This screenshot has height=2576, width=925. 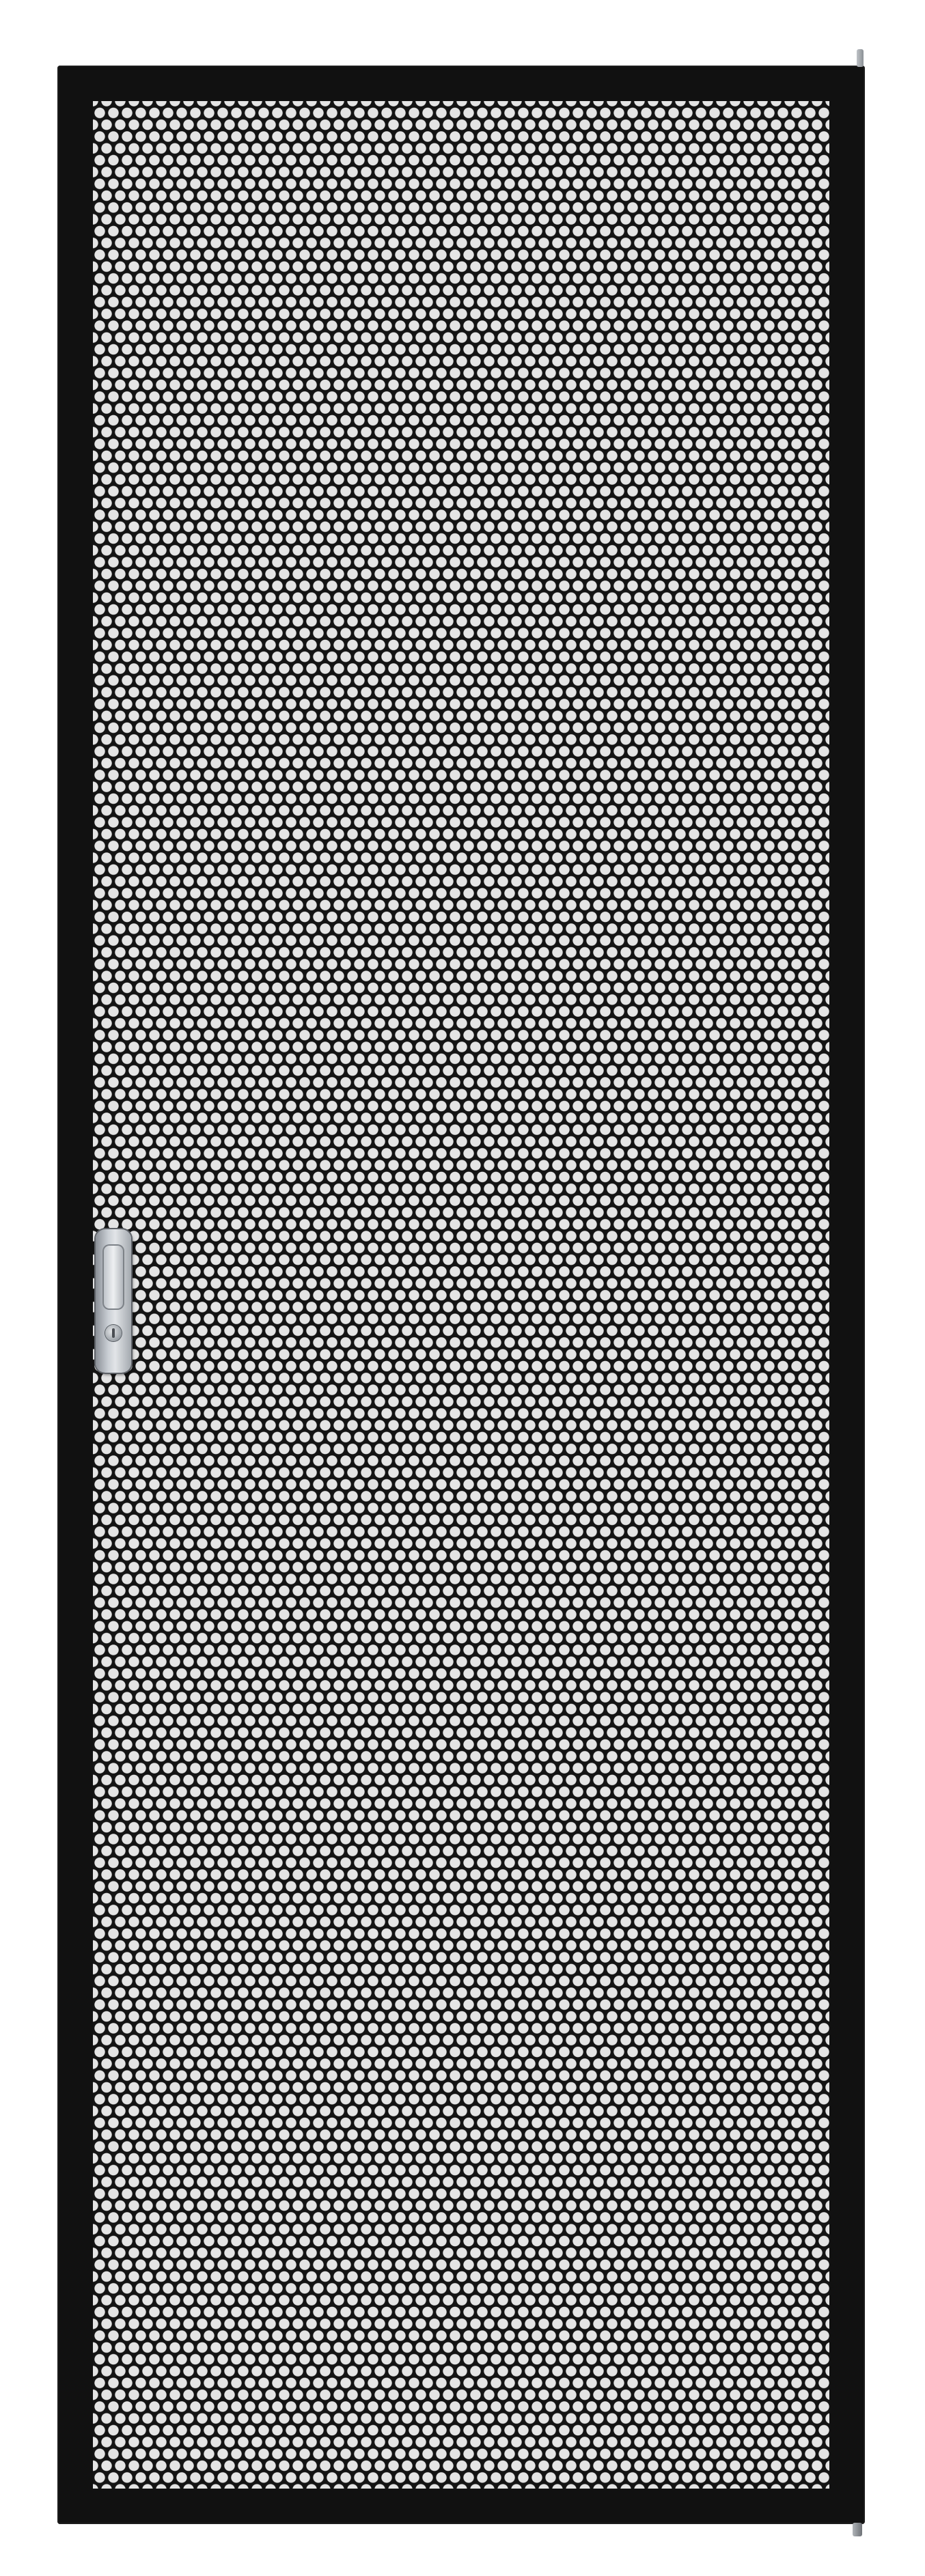 What do you see at coordinates (113, 1277) in the screenshot?
I see `handle-grip` at bounding box center [113, 1277].